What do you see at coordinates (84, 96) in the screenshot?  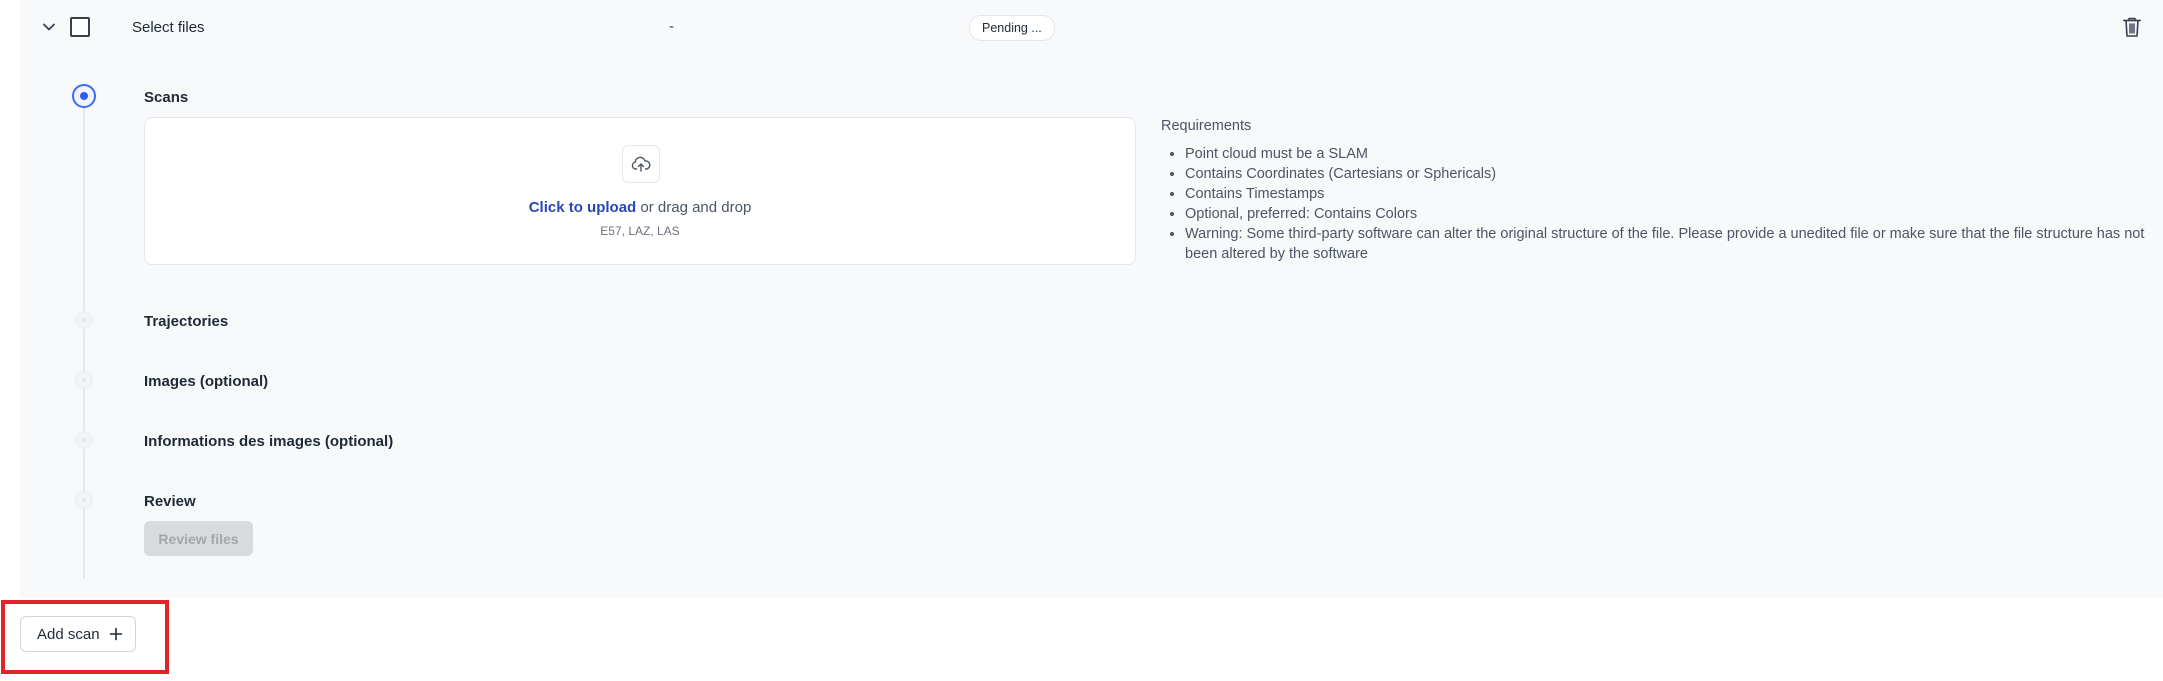 I see `step-indicator-scans` at bounding box center [84, 96].